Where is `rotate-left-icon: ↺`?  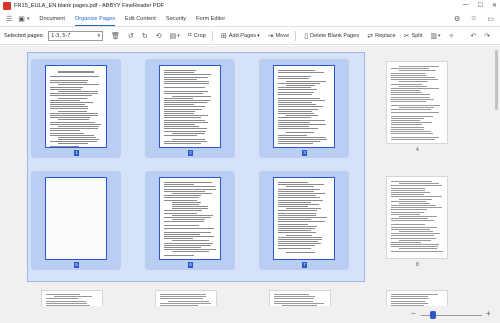 rotate-left-icon: ↺ is located at coordinates (131, 36).